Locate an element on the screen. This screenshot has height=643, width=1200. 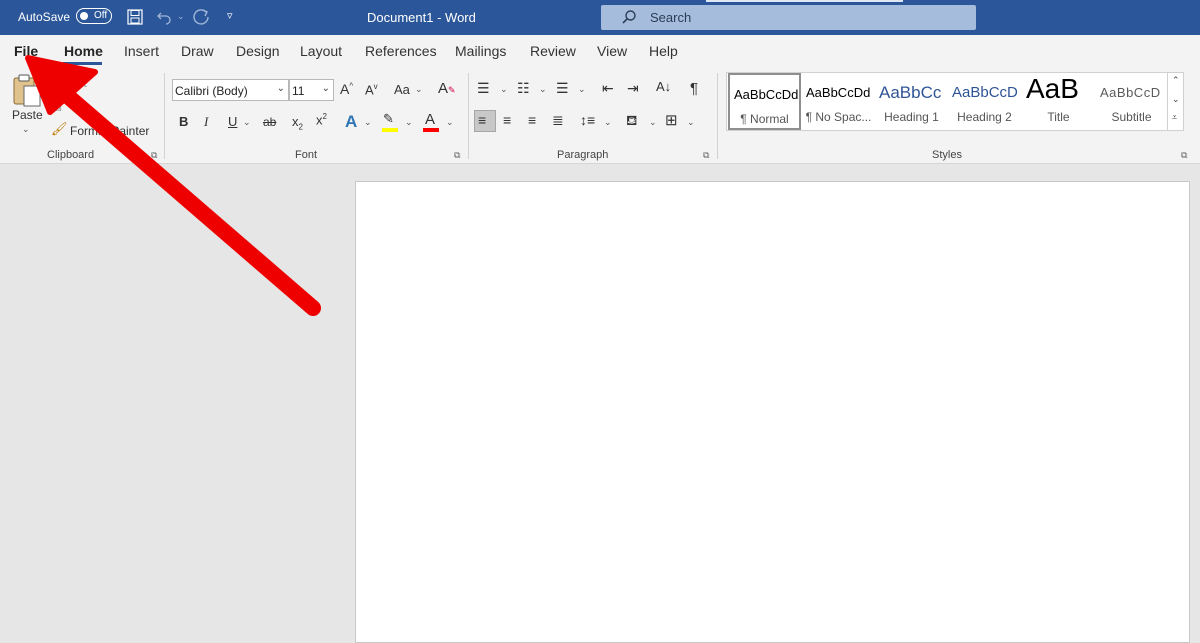
multilevel-dropdown-icon: ⌄ is located at coordinates (582, 89).